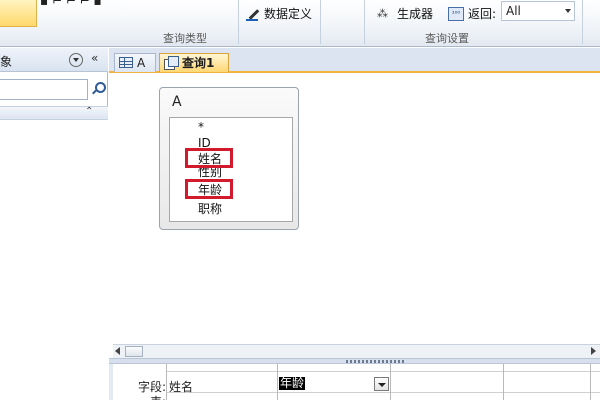  I want to click on return-control: ¹⁰⁰ 返回:, so click(472, 13).